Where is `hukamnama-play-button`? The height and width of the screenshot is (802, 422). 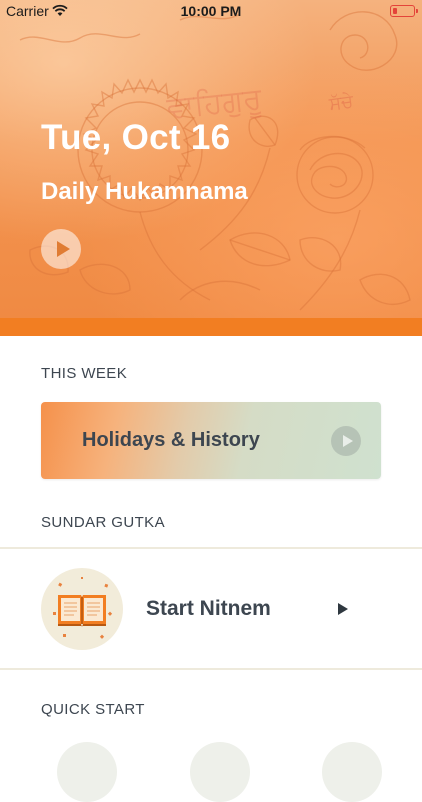 hukamnama-play-button is located at coordinates (61, 249).